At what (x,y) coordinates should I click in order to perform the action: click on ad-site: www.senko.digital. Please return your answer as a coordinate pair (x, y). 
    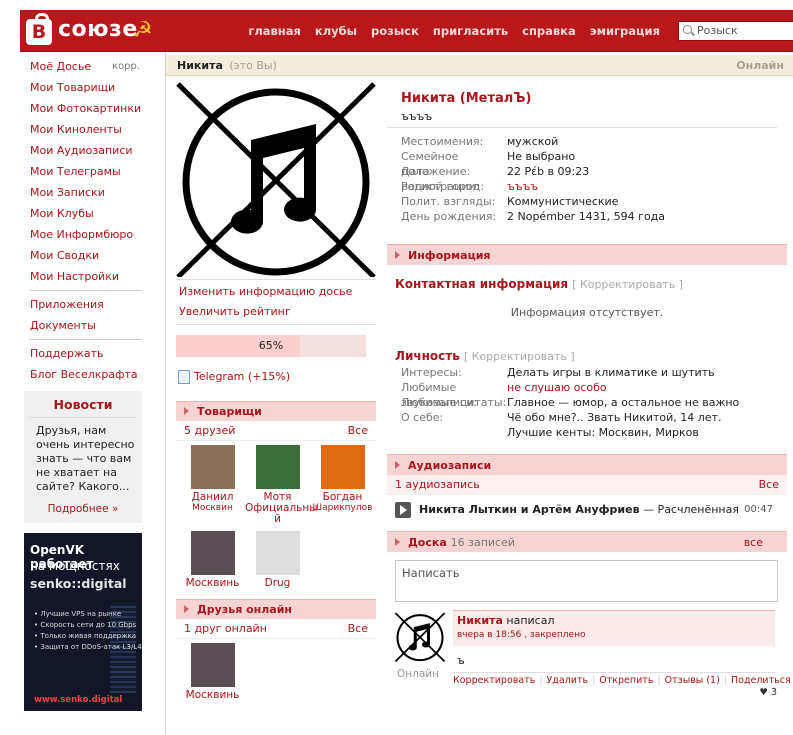
    Looking at the image, I should click on (78, 700).